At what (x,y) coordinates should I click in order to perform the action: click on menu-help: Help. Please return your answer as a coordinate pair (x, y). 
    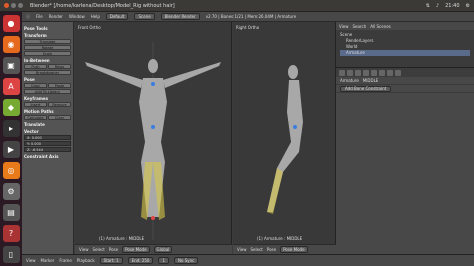
    Looking at the image, I should click on (95, 16).